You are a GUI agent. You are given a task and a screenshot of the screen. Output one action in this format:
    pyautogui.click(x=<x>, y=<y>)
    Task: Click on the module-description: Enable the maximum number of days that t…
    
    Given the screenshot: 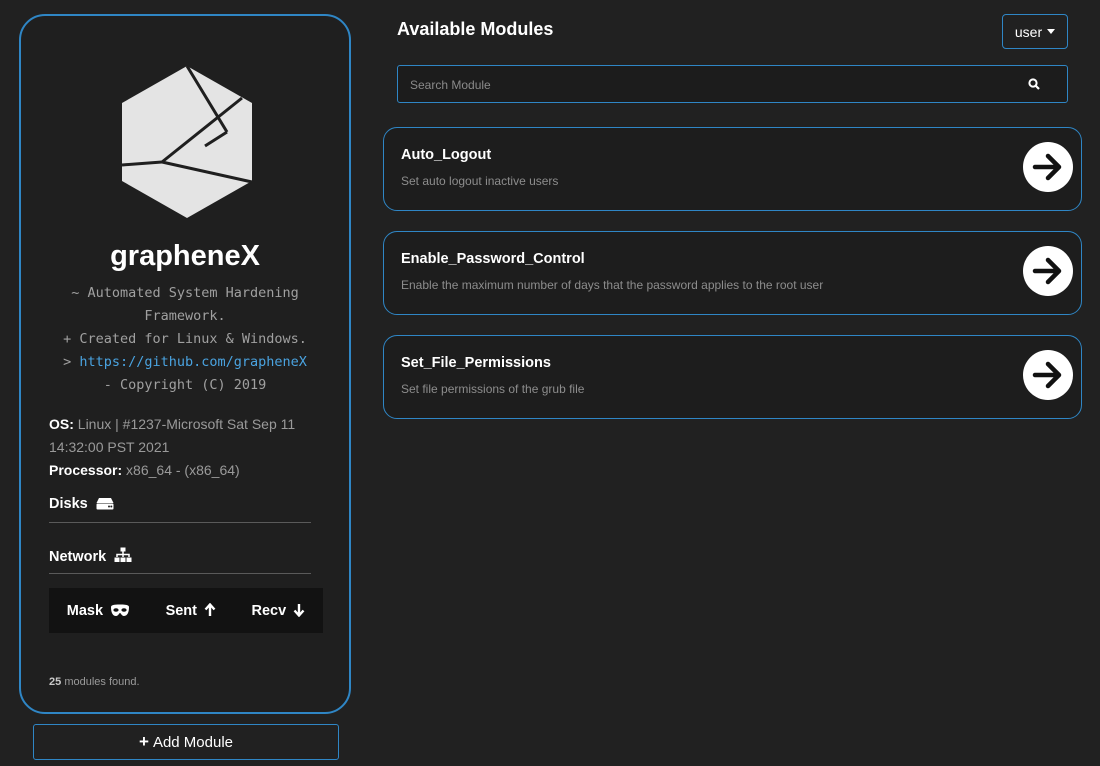 What is the action you would take?
    pyautogui.click(x=612, y=285)
    